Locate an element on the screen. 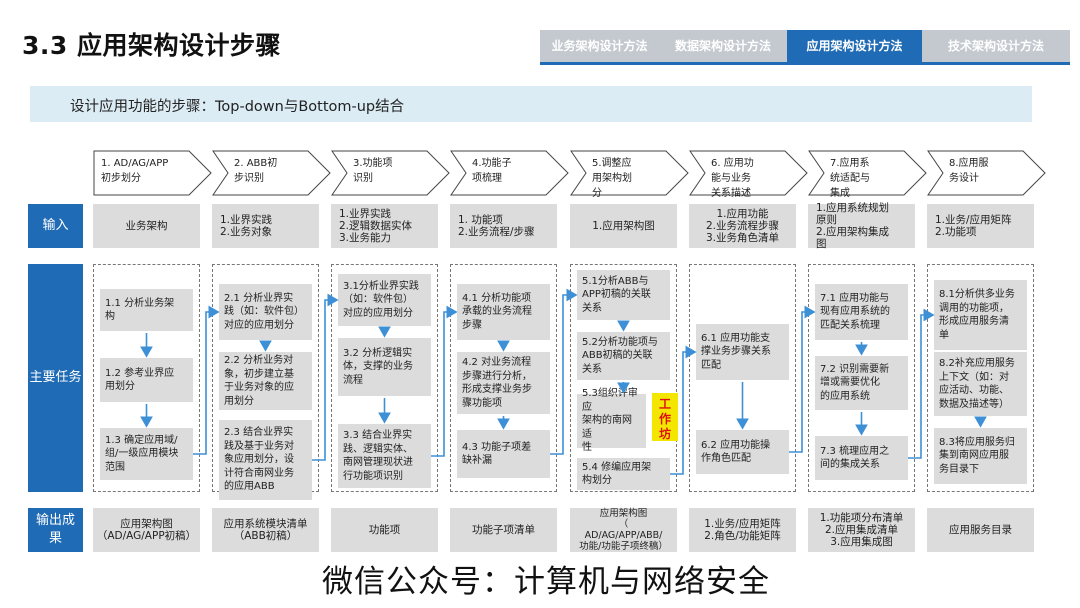  watermark: 微信公众号：计算机与网络安全 is located at coordinates (546, 582).